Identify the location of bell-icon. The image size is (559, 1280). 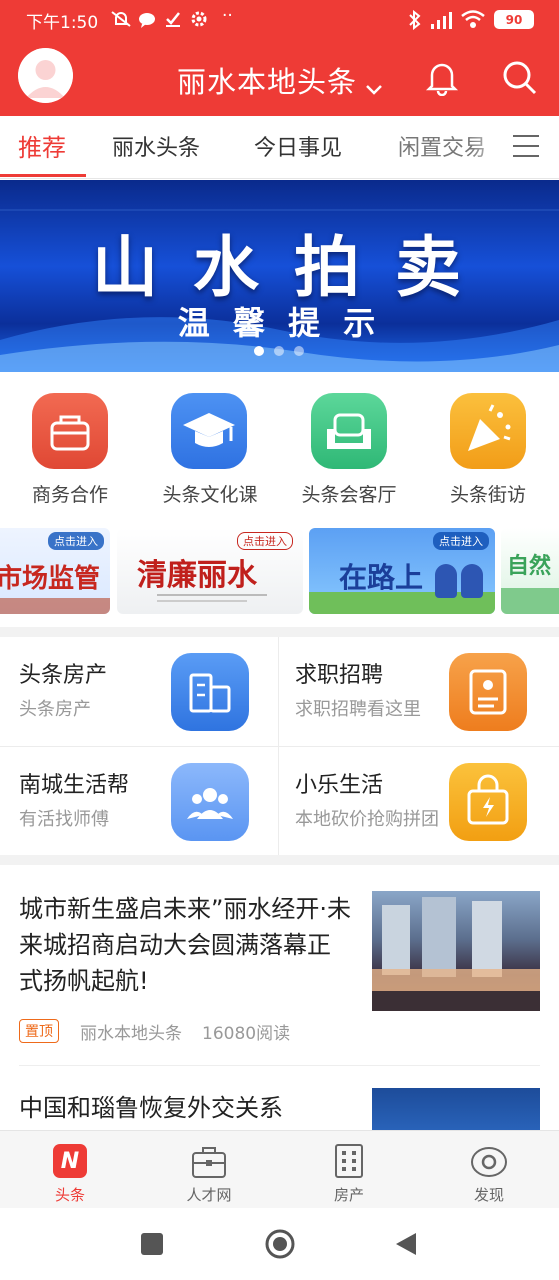
(442, 77).